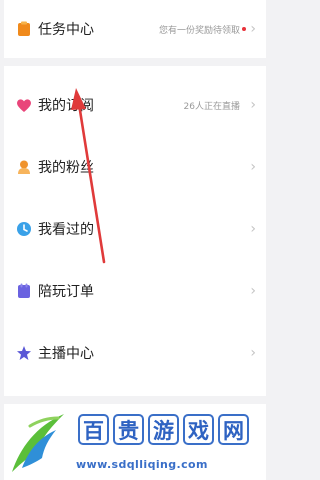 The width and height of the screenshot is (320, 480). Describe the element at coordinates (211, 106) in the screenshot. I see `live-count-hint: 26人正在直播` at that location.